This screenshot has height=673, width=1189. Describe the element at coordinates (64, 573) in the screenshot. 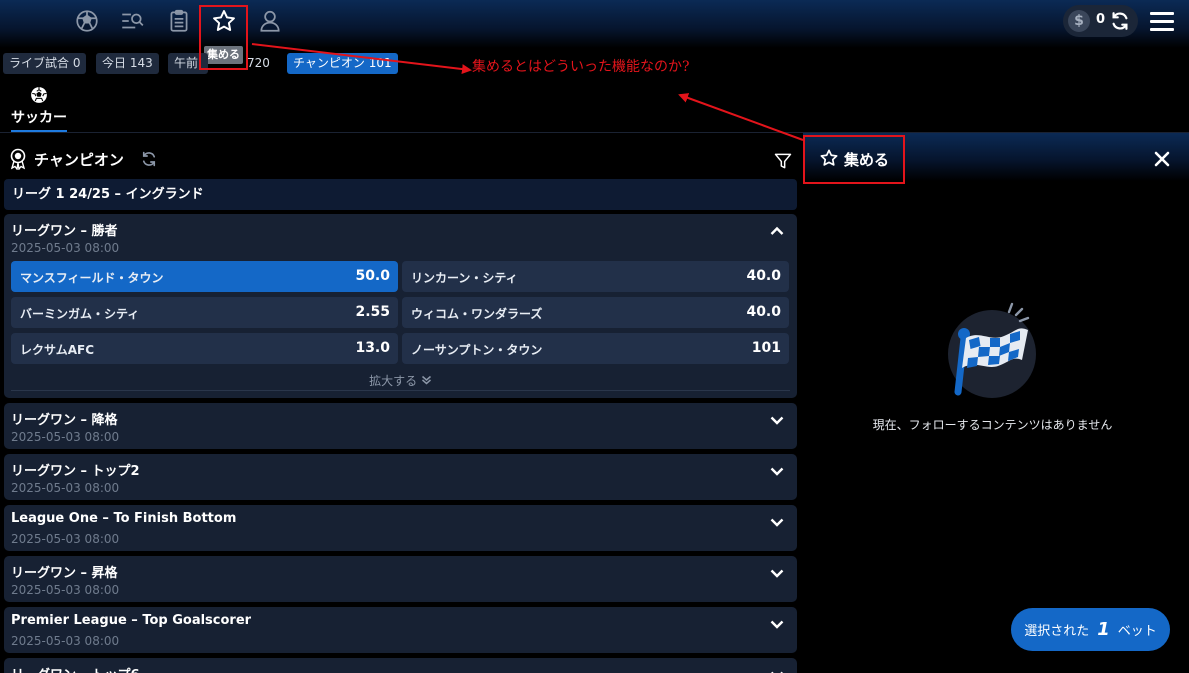

I see `market-name: リーグワン – 昇格` at that location.